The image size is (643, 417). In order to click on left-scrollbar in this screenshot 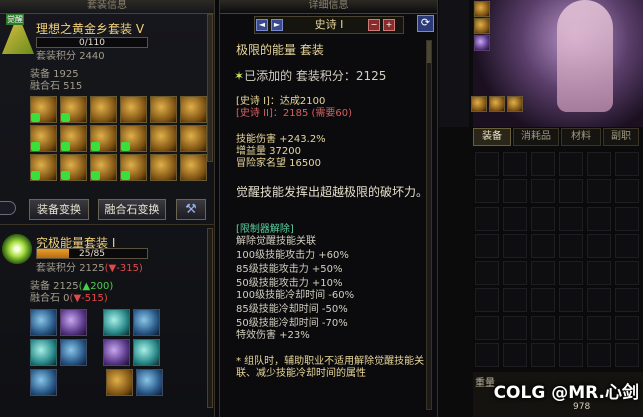, I will do `click(210, 88)`.